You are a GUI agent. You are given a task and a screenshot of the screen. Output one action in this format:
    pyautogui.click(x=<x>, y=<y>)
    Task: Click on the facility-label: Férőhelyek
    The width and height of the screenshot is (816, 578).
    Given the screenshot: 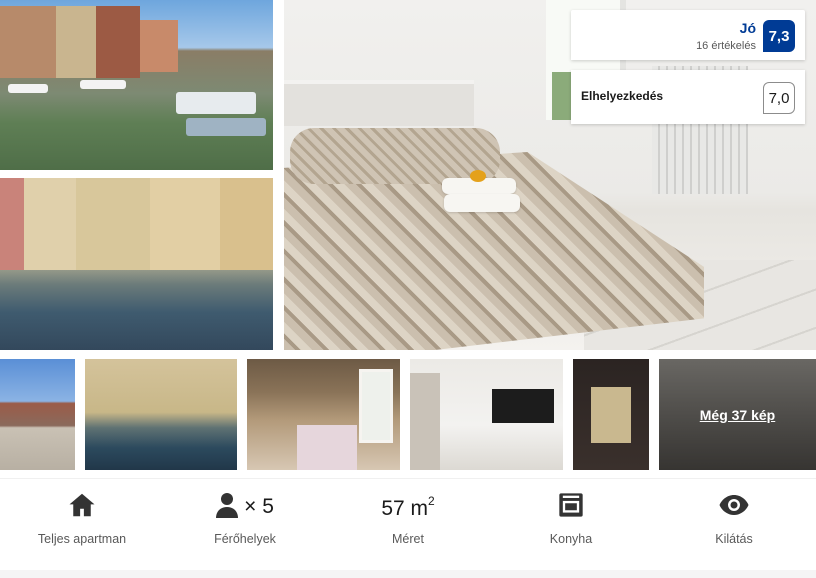 What is the action you would take?
    pyautogui.click(x=245, y=539)
    